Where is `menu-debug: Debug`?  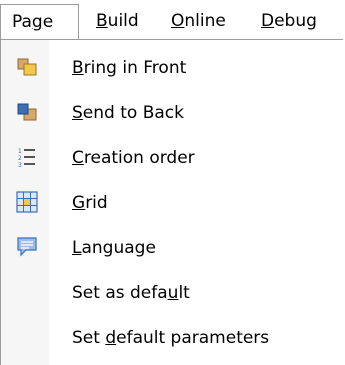
menu-debug: Debug is located at coordinates (289, 21).